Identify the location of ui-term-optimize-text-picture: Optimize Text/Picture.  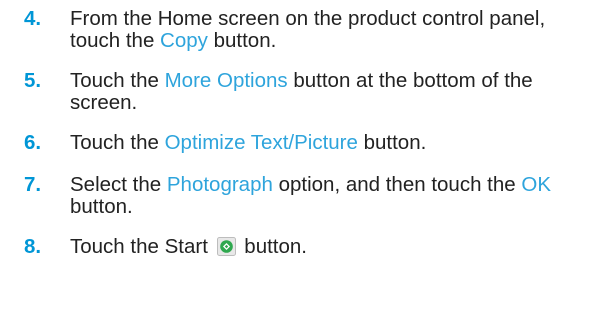
(261, 142).